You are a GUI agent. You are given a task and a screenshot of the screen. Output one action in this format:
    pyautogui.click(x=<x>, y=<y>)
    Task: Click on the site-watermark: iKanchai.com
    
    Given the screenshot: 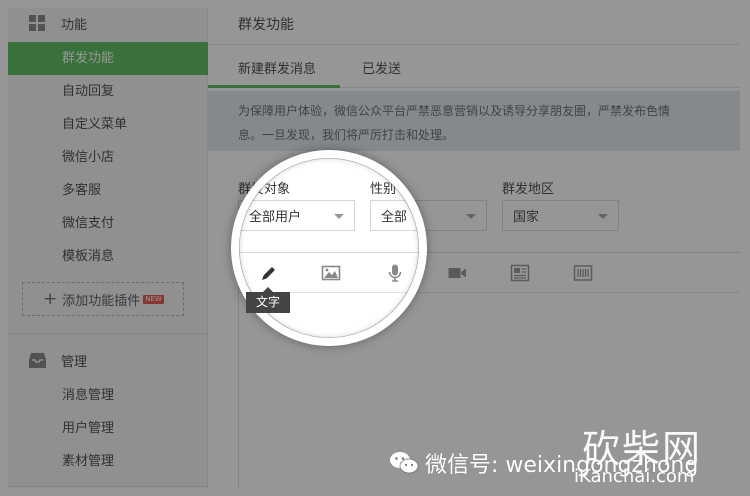 What is the action you would take?
    pyautogui.click(x=634, y=476)
    